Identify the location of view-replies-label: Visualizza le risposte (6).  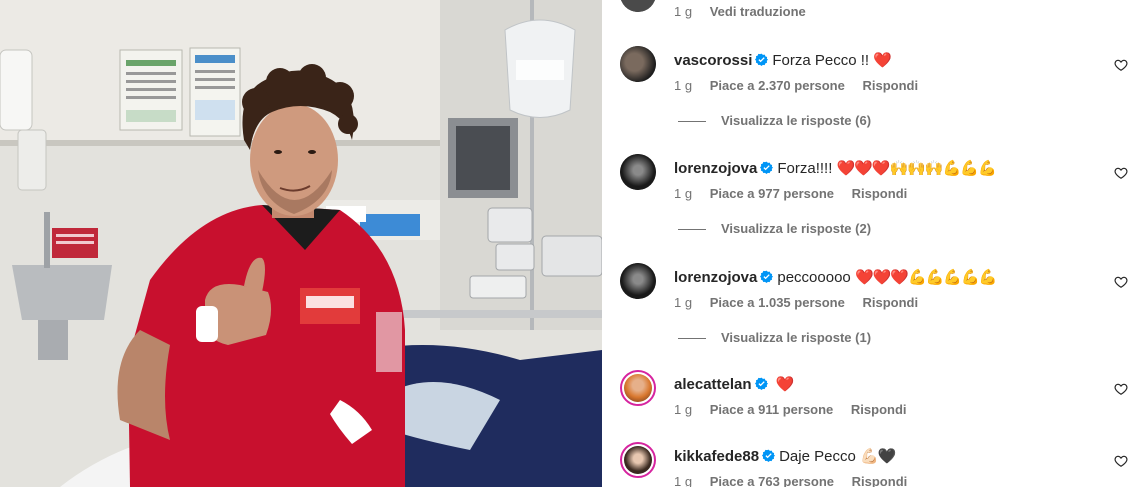
(796, 120).